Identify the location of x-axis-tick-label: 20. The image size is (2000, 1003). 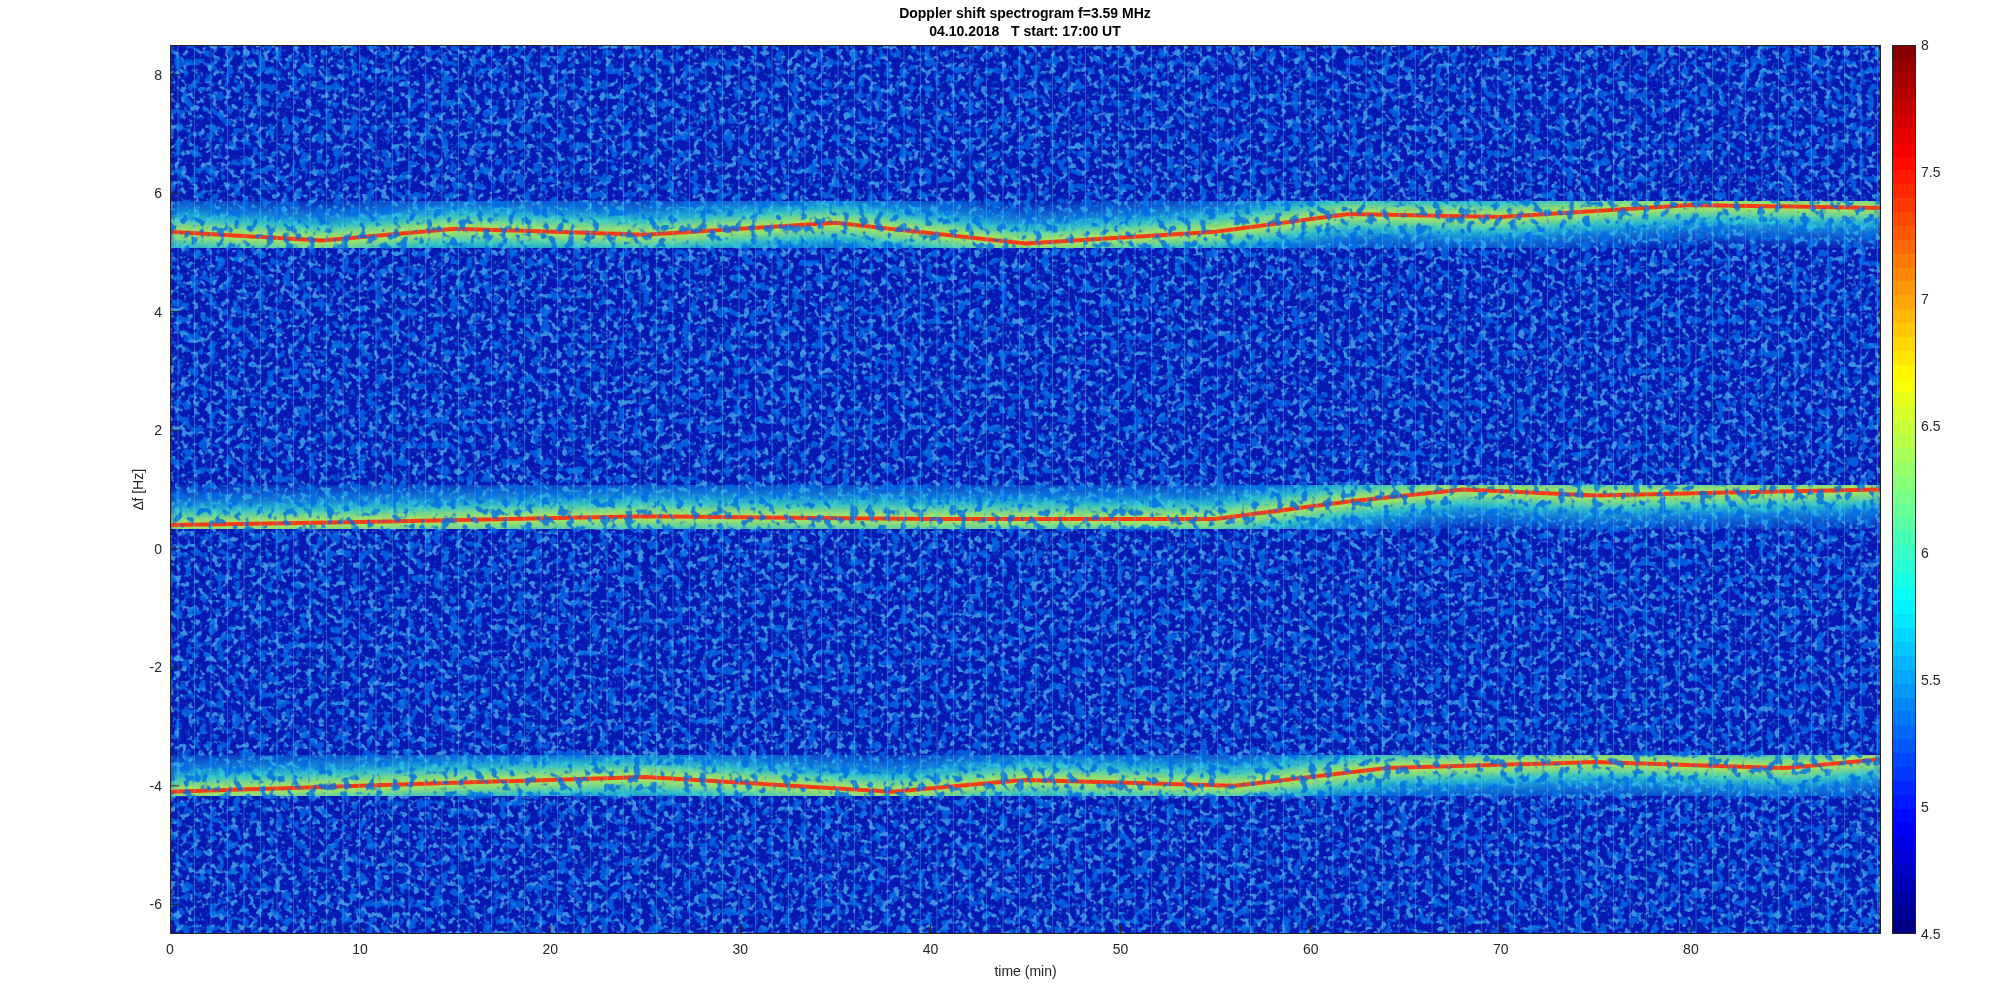
(550, 949).